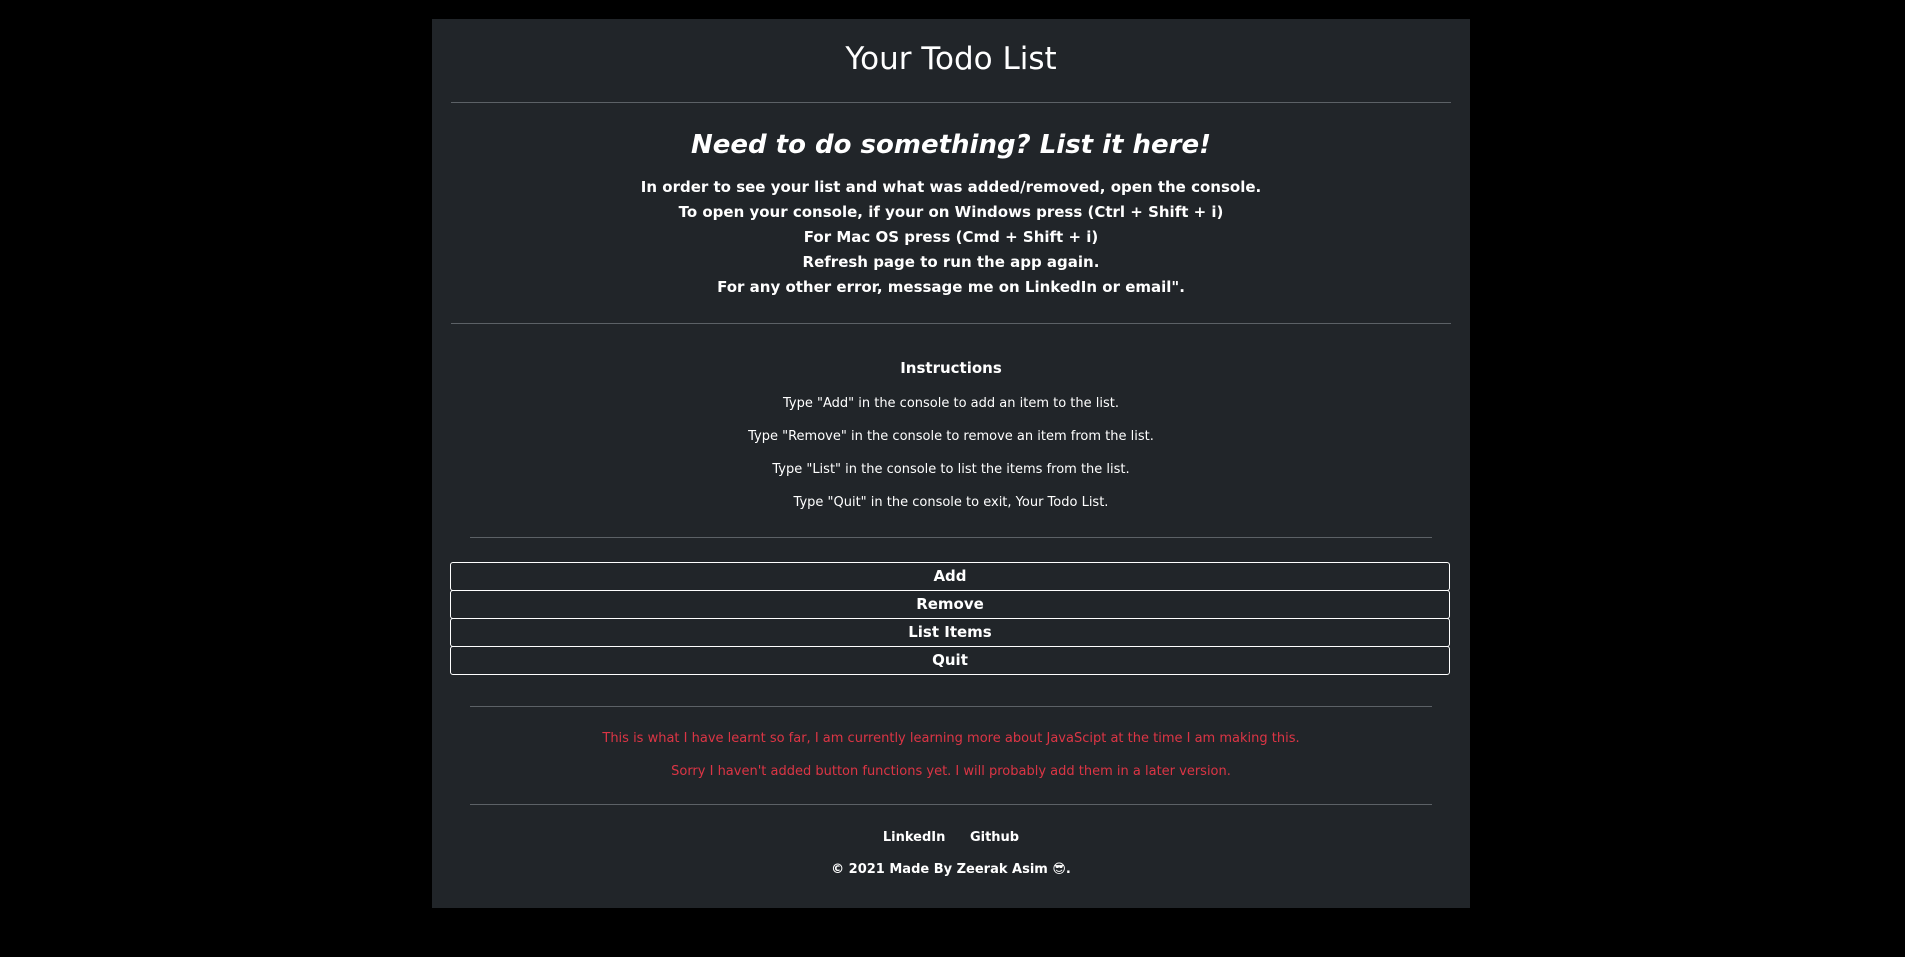 This screenshot has width=1905, height=957. Describe the element at coordinates (950, 660) in the screenshot. I see `quit-button: Quit` at that location.